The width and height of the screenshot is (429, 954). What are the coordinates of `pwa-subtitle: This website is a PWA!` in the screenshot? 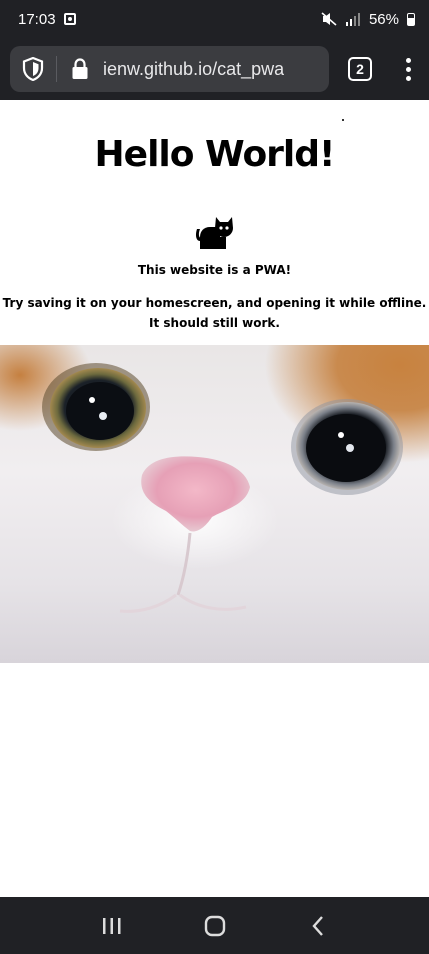 It's located at (214, 270).